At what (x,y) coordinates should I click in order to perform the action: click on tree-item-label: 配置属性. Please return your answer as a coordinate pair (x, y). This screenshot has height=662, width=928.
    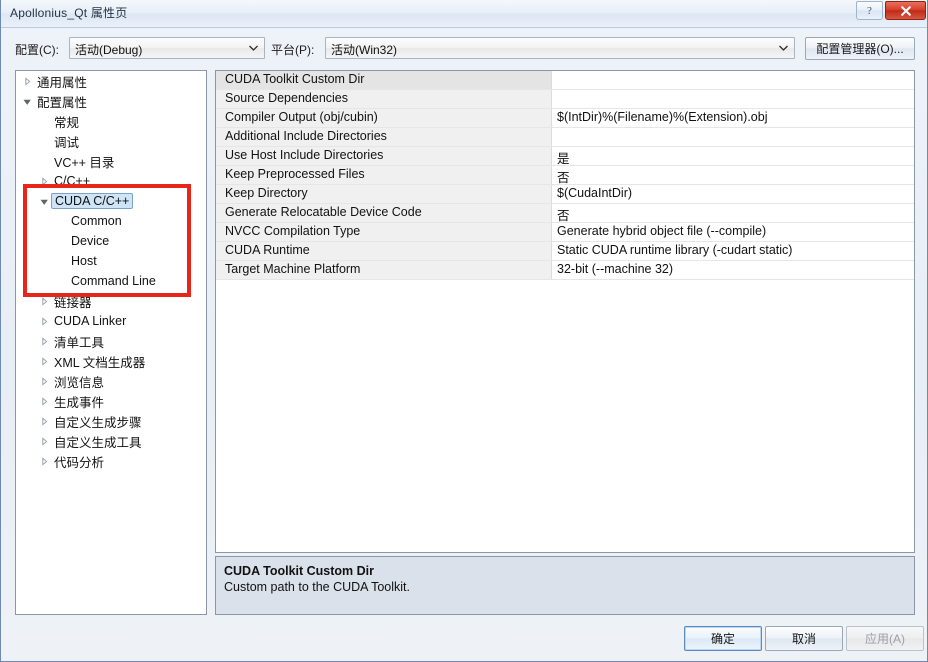
    Looking at the image, I should click on (62, 102).